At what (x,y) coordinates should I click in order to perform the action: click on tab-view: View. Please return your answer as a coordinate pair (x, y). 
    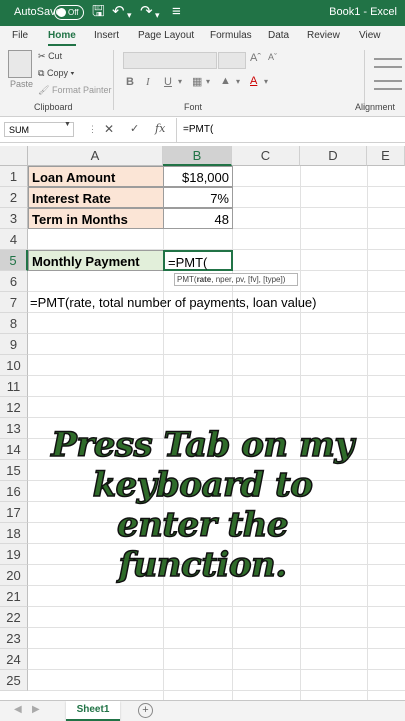
    Looking at the image, I should click on (370, 35).